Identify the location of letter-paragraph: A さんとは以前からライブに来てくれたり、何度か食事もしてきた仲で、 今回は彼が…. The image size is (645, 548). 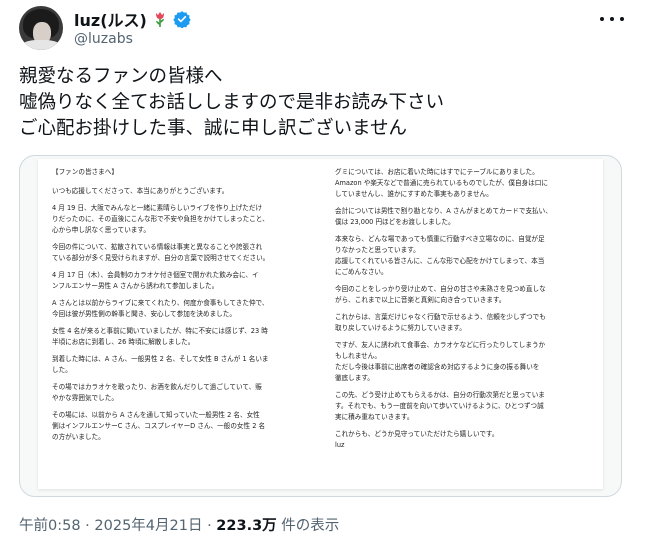
(160, 308).